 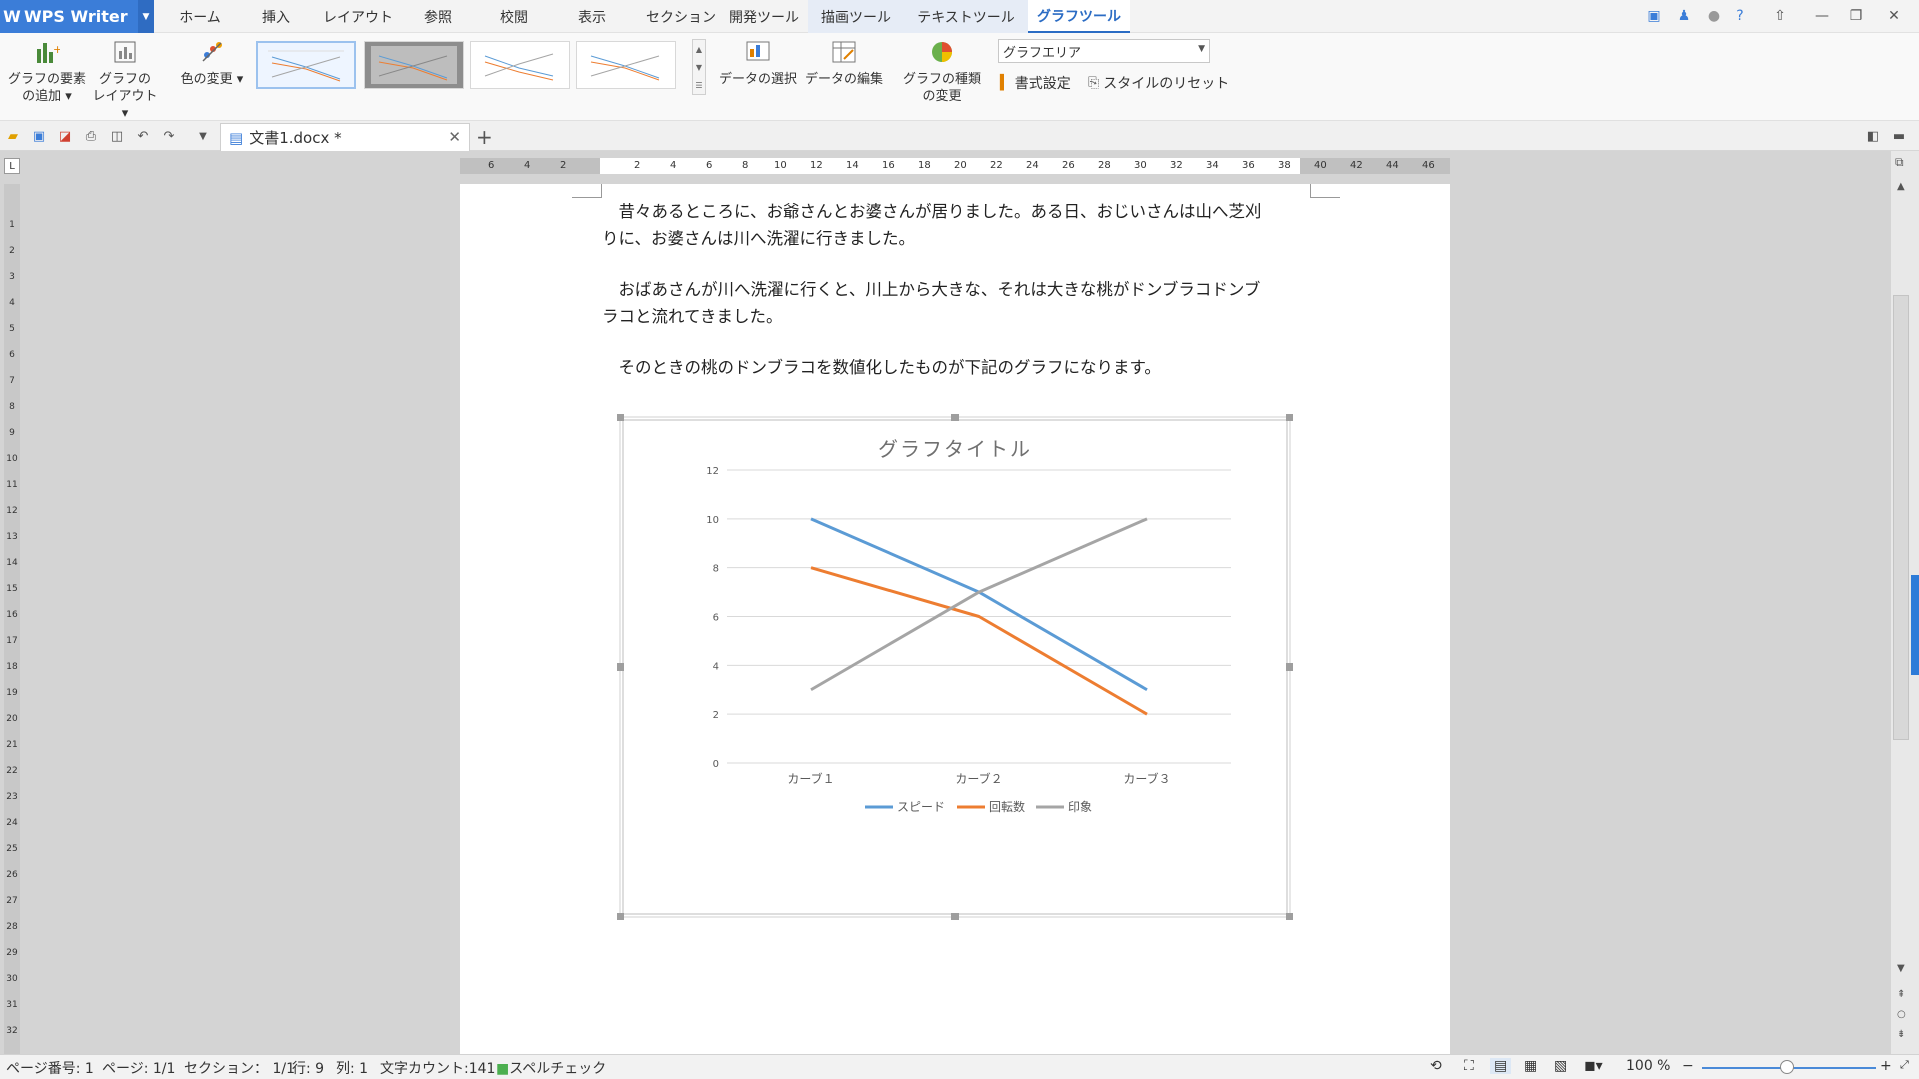 I want to click on prev-page-icon: ⇞, so click(x=1901, y=994).